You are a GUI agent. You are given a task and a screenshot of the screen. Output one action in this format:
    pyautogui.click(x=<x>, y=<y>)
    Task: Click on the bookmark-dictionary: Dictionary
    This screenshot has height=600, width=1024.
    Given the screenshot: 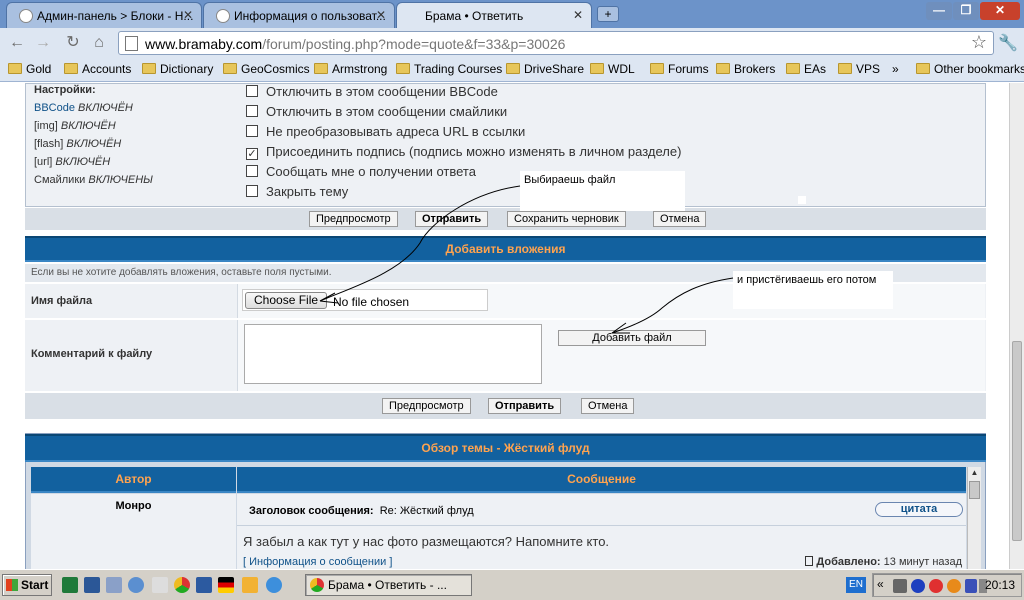 What is the action you would take?
    pyautogui.click(x=177, y=69)
    